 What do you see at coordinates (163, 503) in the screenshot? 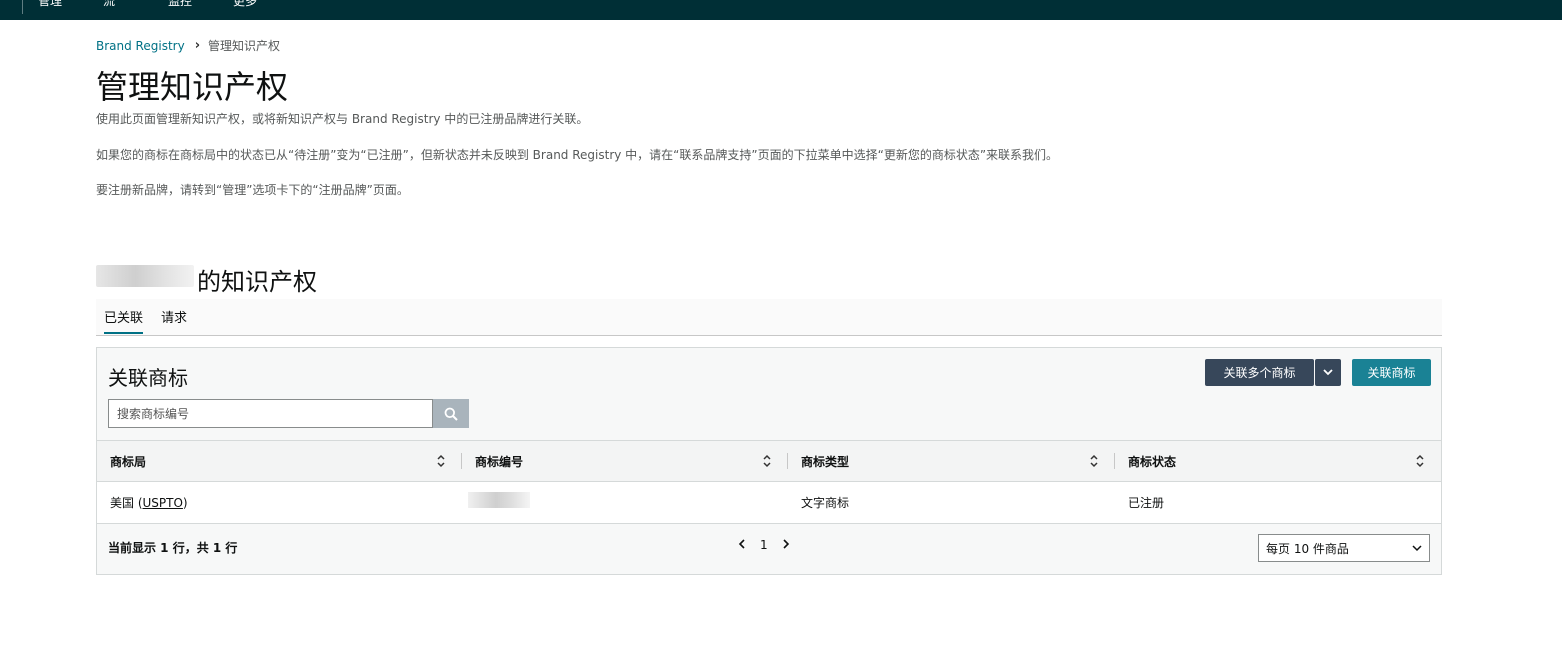
I see `office-abbr-link: USPTO` at bounding box center [163, 503].